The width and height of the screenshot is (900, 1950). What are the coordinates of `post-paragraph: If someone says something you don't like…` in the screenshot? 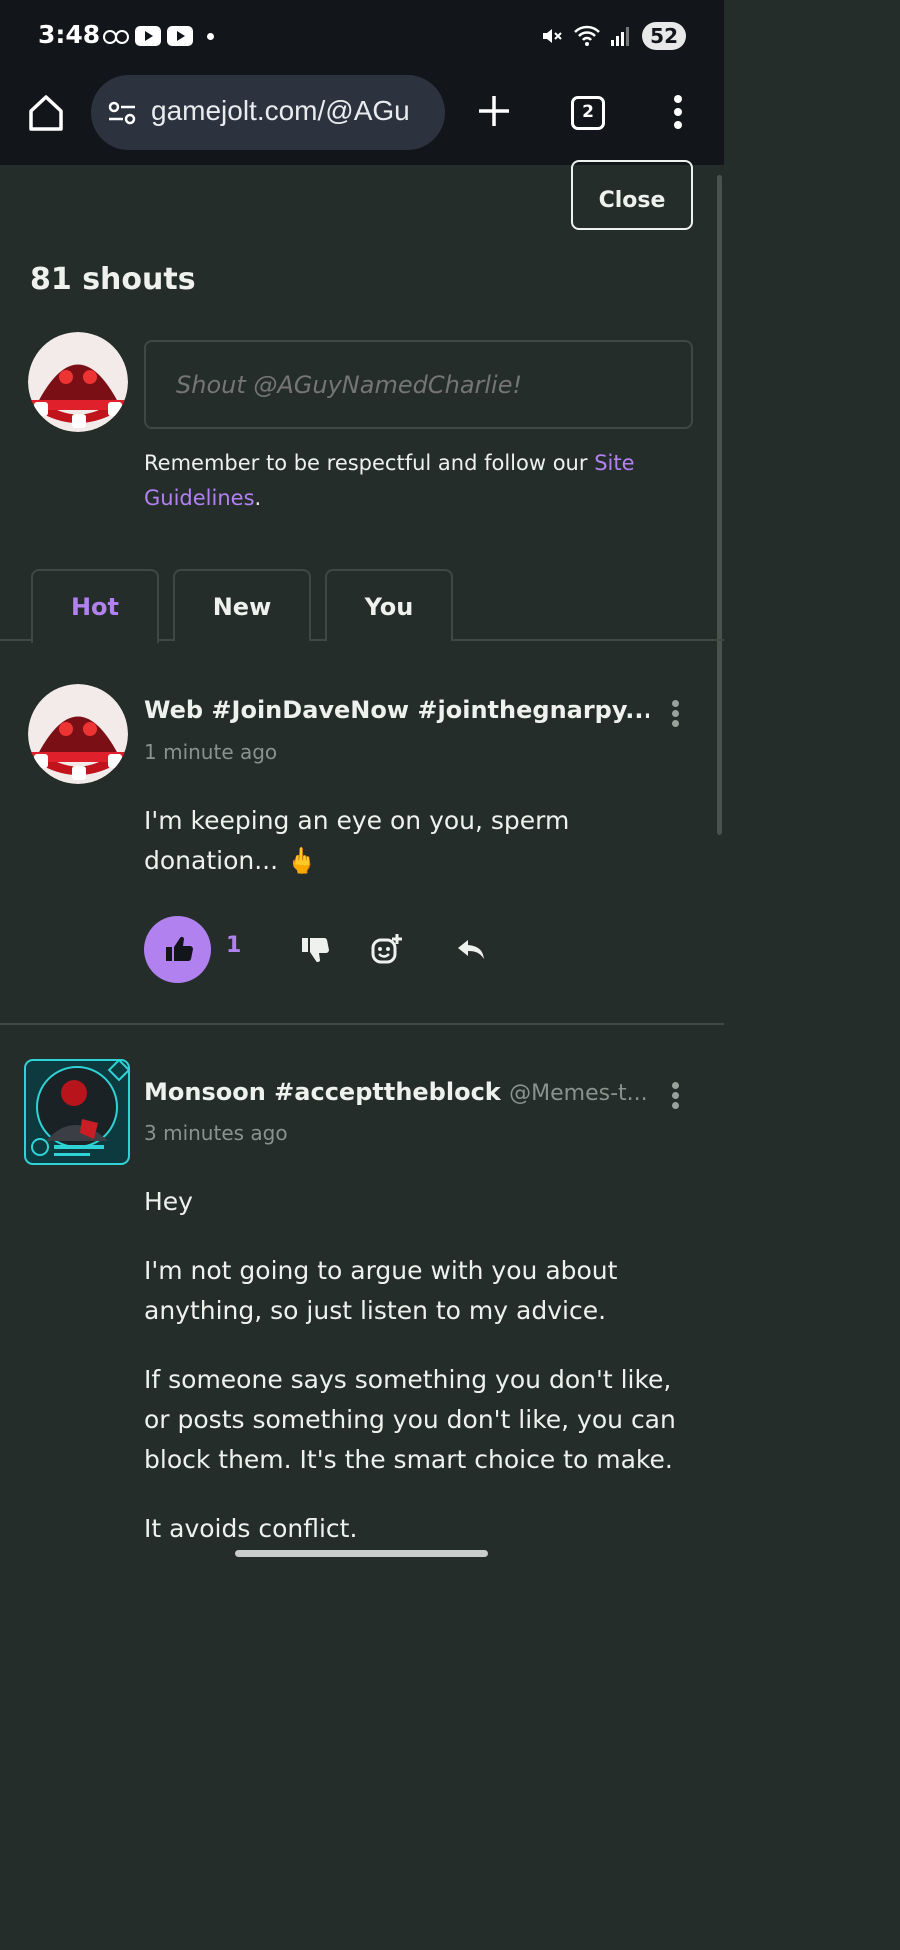 It's located at (410, 1419).